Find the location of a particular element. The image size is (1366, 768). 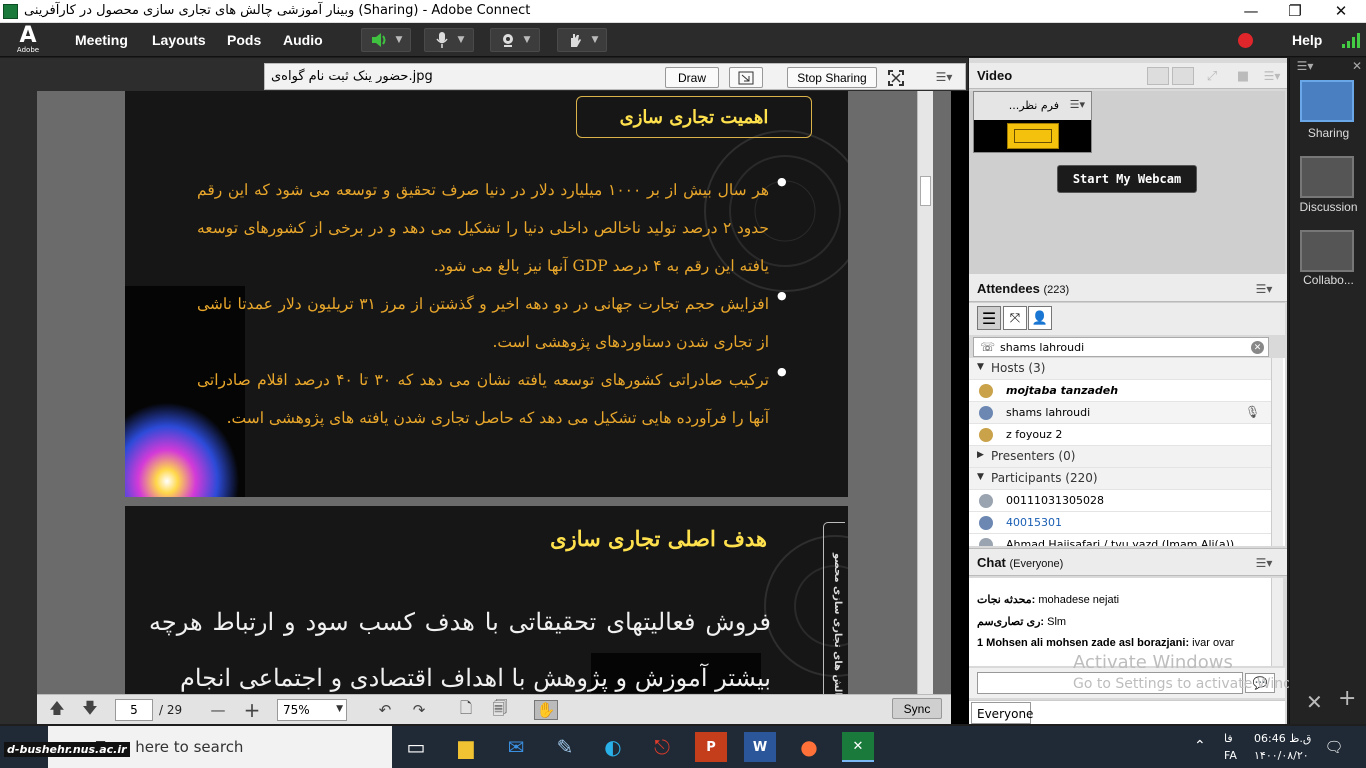

slide-1-heading-box: اهمیت تجاری سازی is located at coordinates (694, 117).